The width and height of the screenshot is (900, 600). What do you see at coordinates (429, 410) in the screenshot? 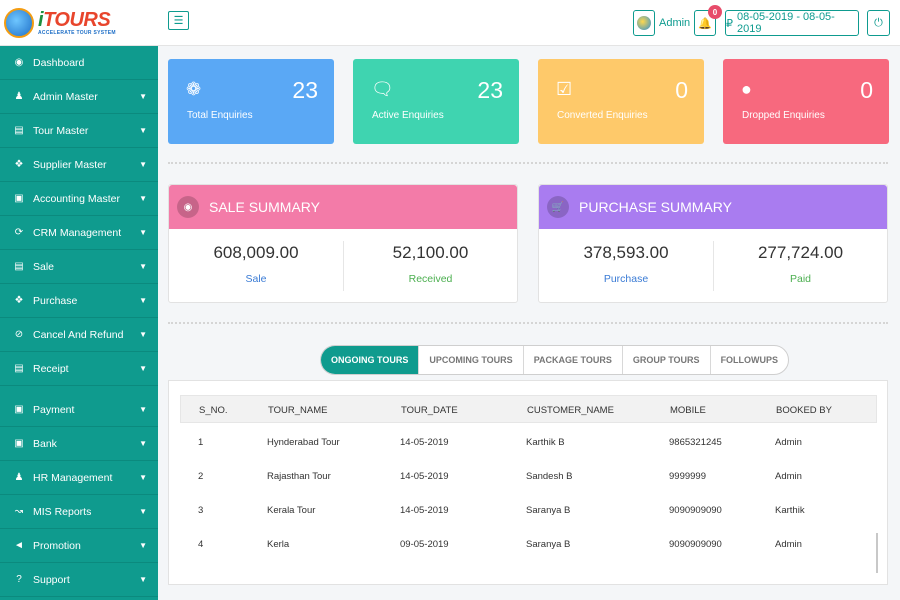
I see `column-header: TOUR_DATE` at bounding box center [429, 410].